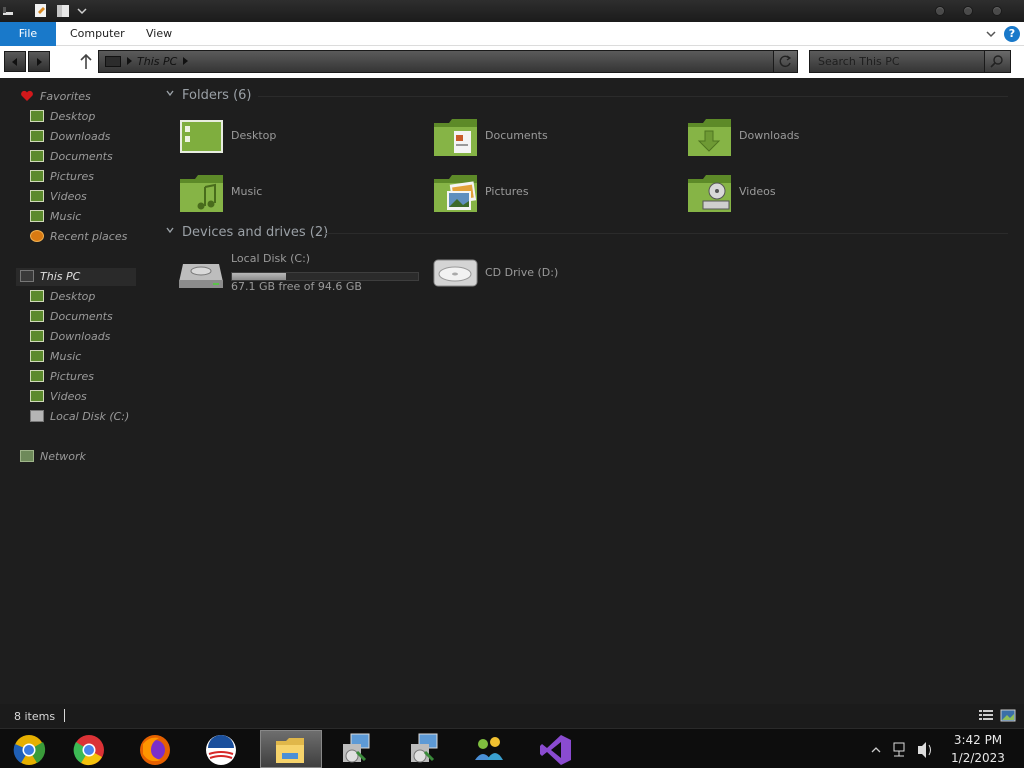 The height and width of the screenshot is (768, 1024). Describe the element at coordinates (55, 217) in the screenshot. I see `sidebar-item-fav-music: Music` at that location.